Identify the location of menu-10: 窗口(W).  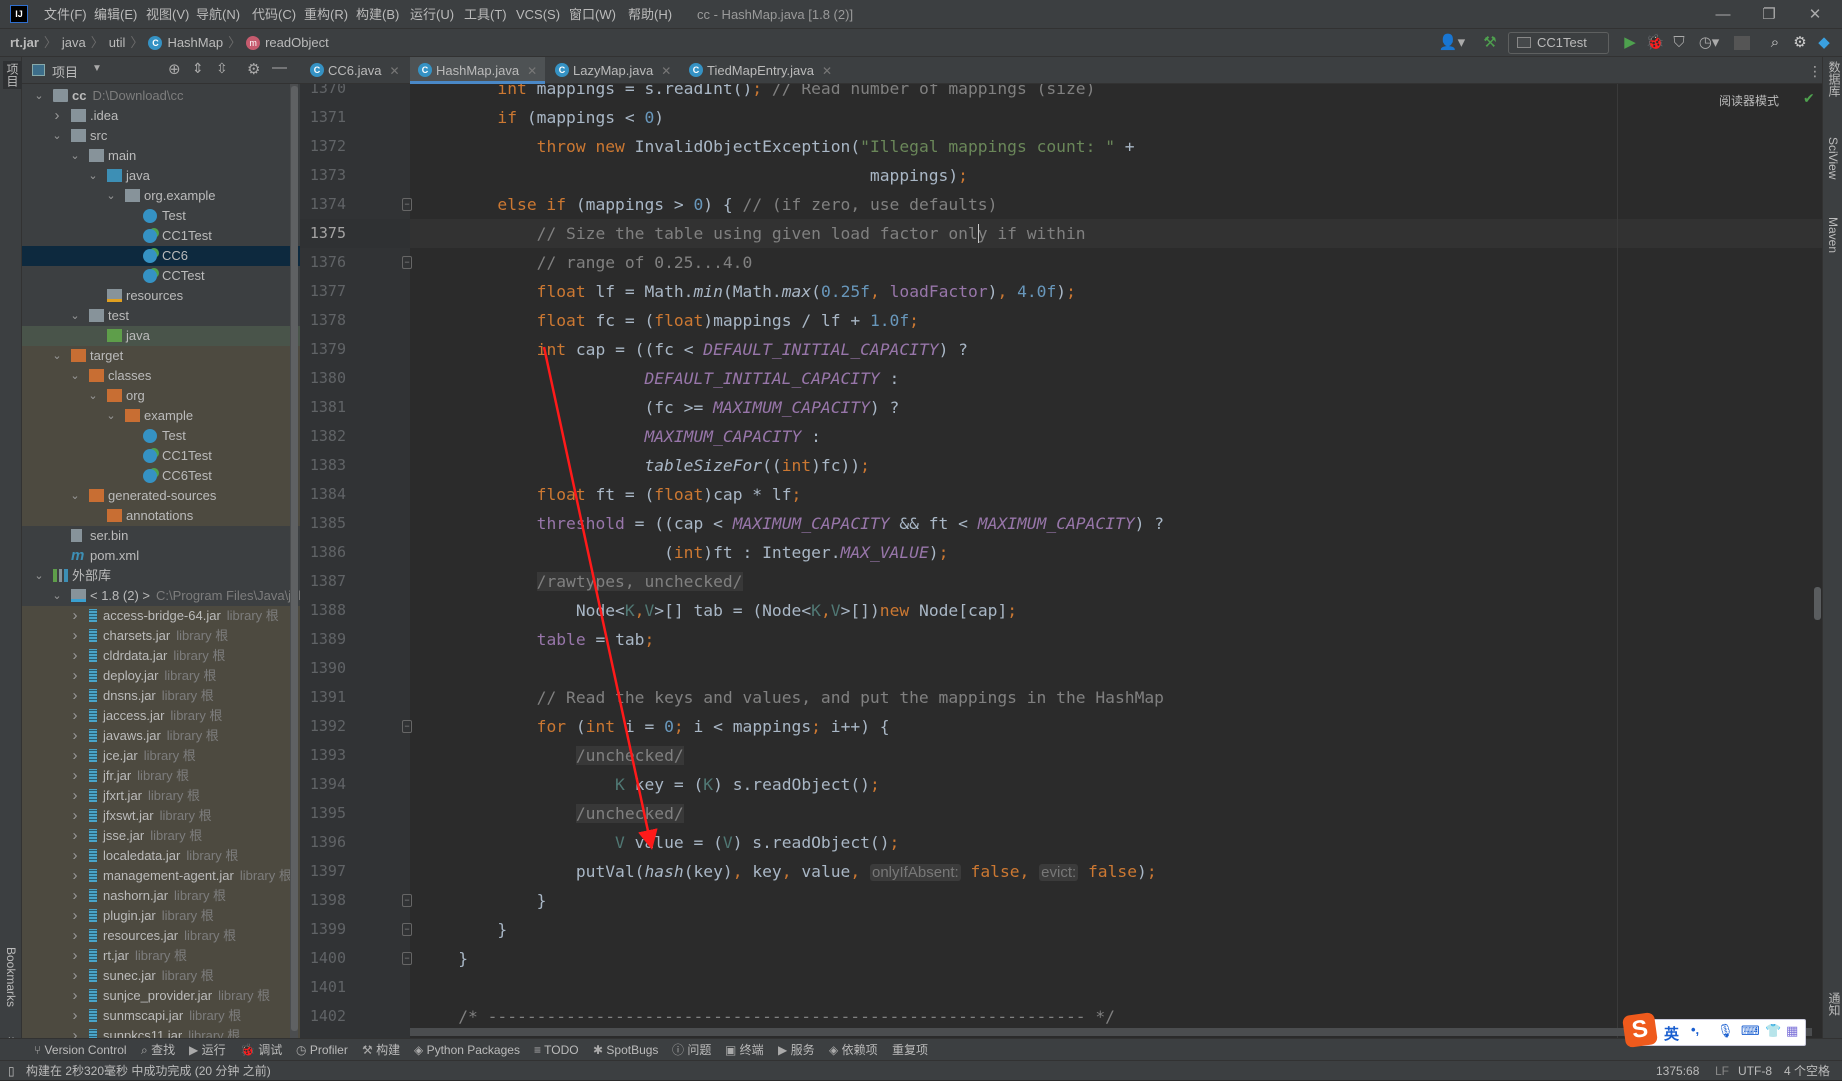
(592, 14).